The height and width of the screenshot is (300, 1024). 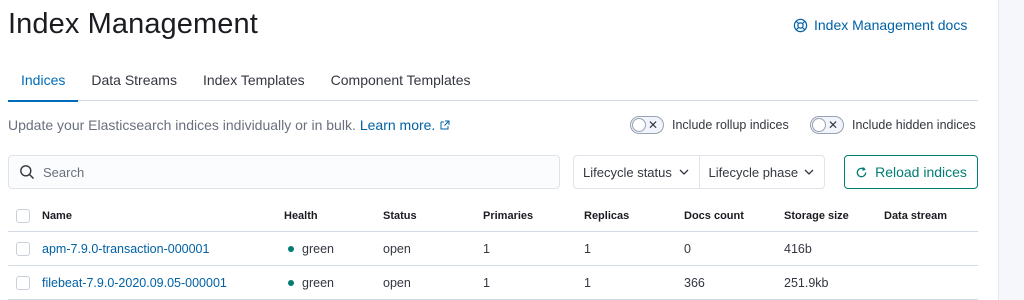 I want to click on hidden-toggle-group: ✕ Include hidden indices, so click(x=893, y=125).